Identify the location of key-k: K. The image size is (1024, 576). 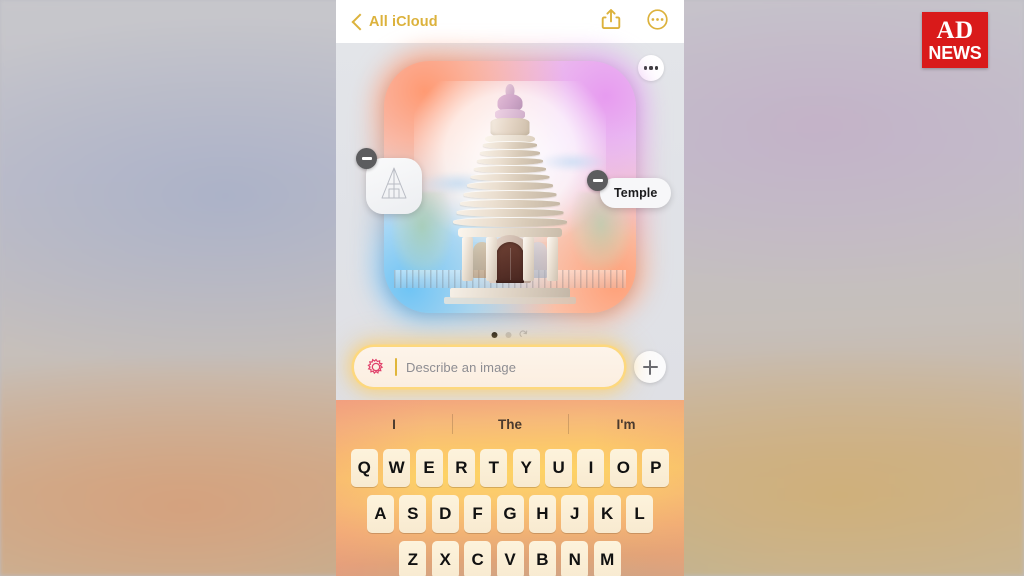
(607, 514).